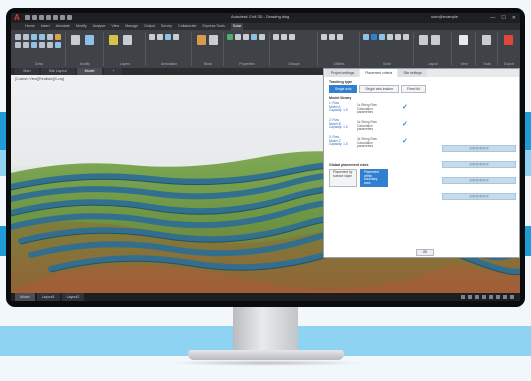  What do you see at coordinates (166, 26) in the screenshot?
I see `ribbon-tab-survey: Survey` at bounding box center [166, 26].